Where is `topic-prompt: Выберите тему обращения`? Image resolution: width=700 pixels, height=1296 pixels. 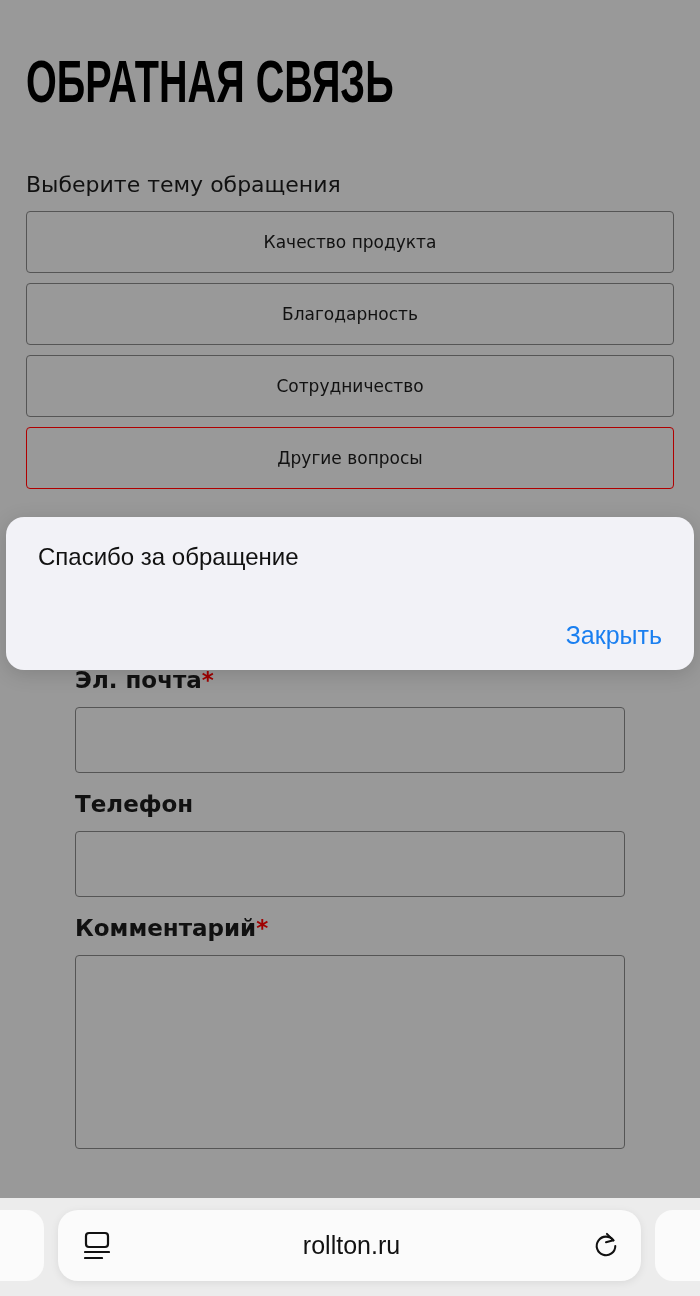 topic-prompt: Выберите тему обращения is located at coordinates (184, 184).